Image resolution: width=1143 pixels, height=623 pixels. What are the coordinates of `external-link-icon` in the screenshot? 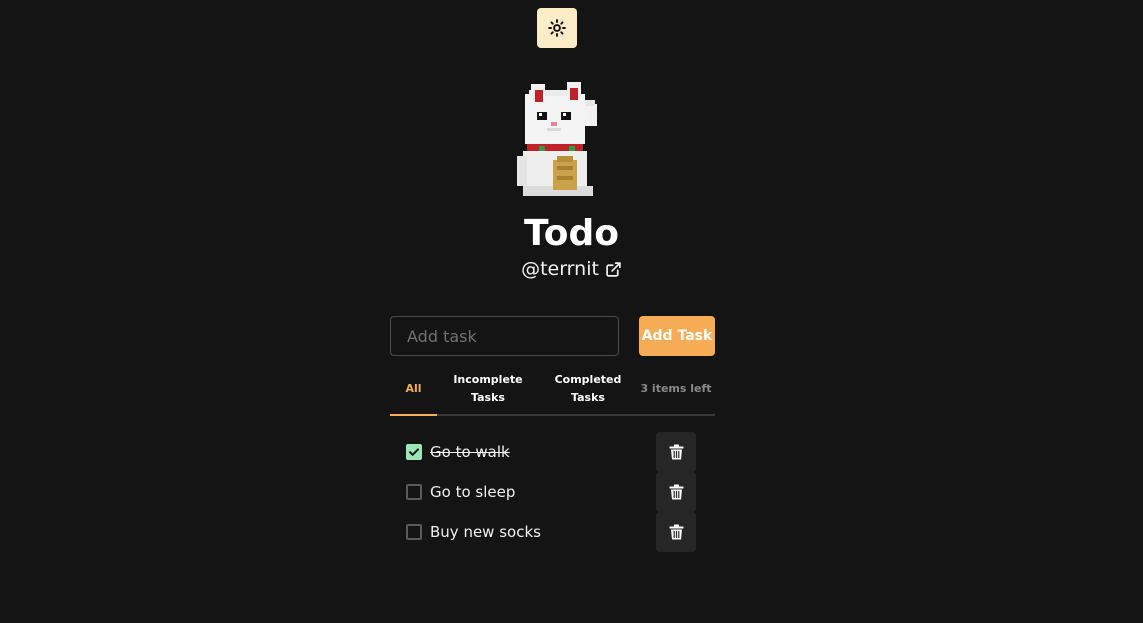 It's located at (613, 269).